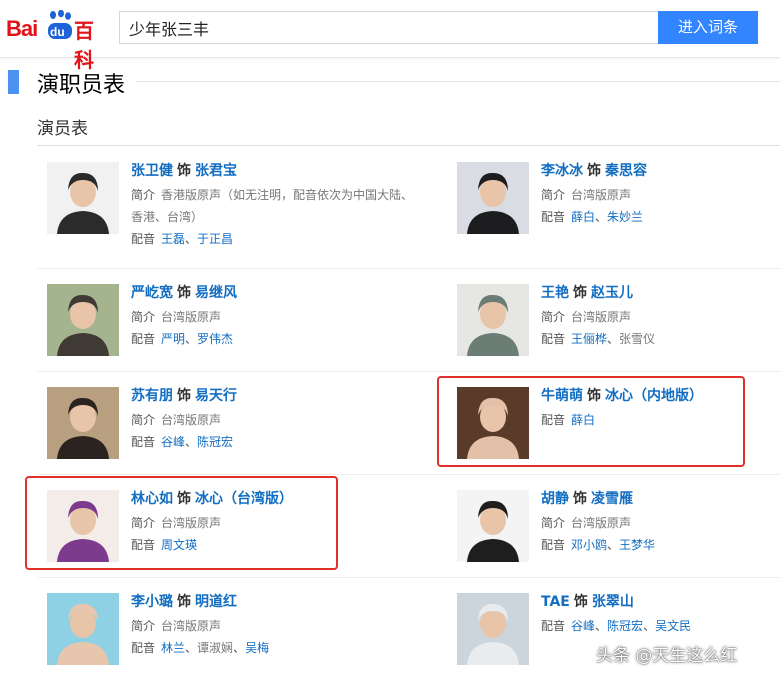 This screenshot has height=680, width=780. Describe the element at coordinates (152, 293) in the screenshot. I see `actor-name-link: 严屹宽` at that location.